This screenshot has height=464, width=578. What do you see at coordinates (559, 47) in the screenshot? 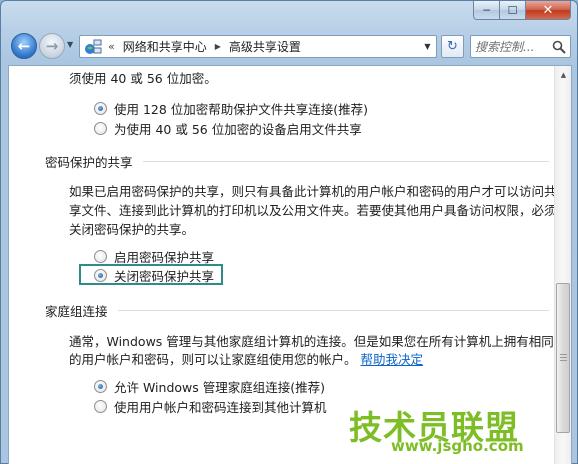
I see `search-icon` at bounding box center [559, 47].